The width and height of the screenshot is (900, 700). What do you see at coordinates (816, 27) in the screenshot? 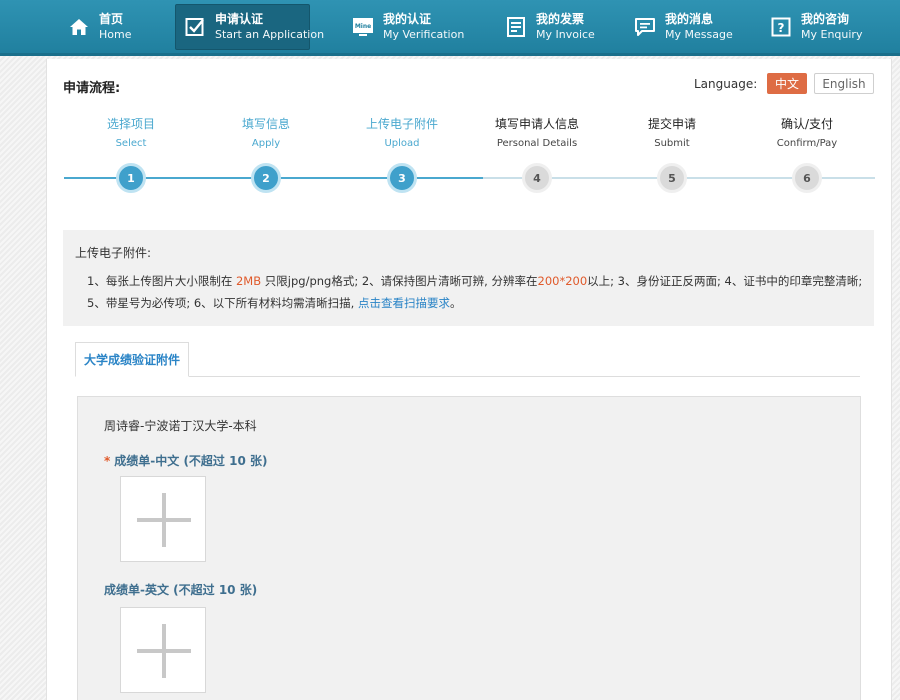
I see `nav-my-enquiry: ? 我的咨询 My Enquiry` at bounding box center [816, 27].